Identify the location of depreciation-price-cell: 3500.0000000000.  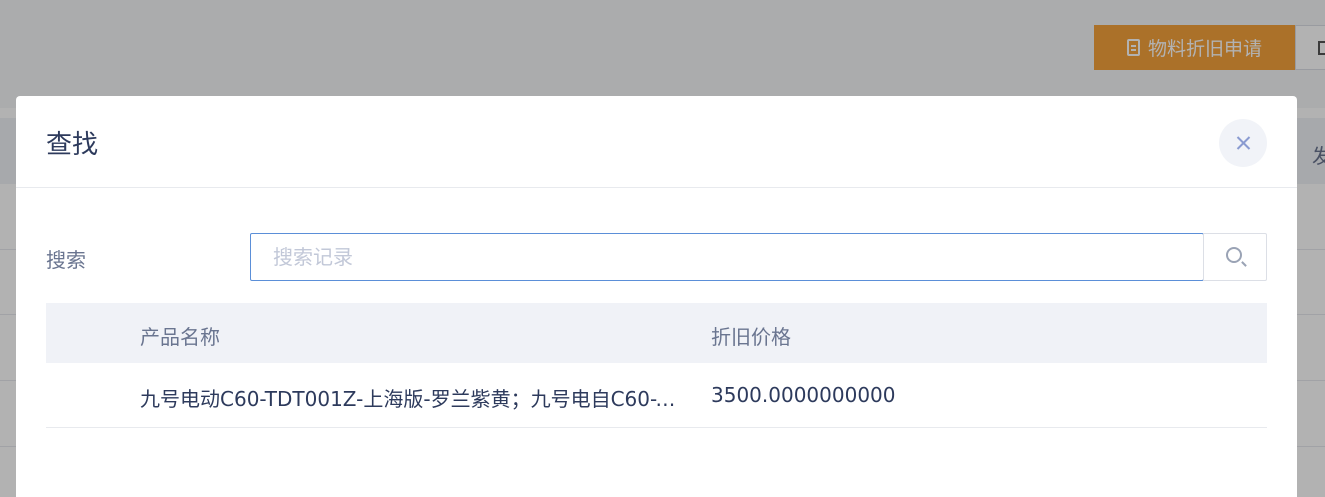
(803, 395).